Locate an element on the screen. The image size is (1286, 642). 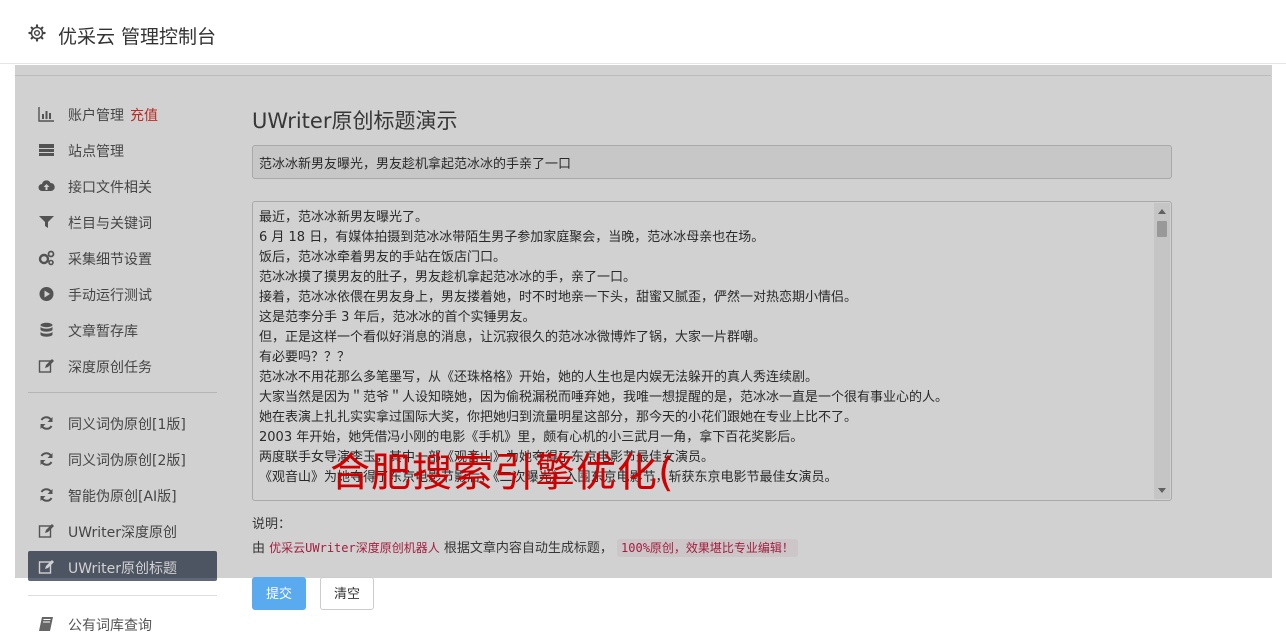
article-line: 但，正是这样一个看似好消息的消息，让沉寂很久的范冰冰微博炸了锅，大家一片群嘲。 is located at coordinates (513, 337).